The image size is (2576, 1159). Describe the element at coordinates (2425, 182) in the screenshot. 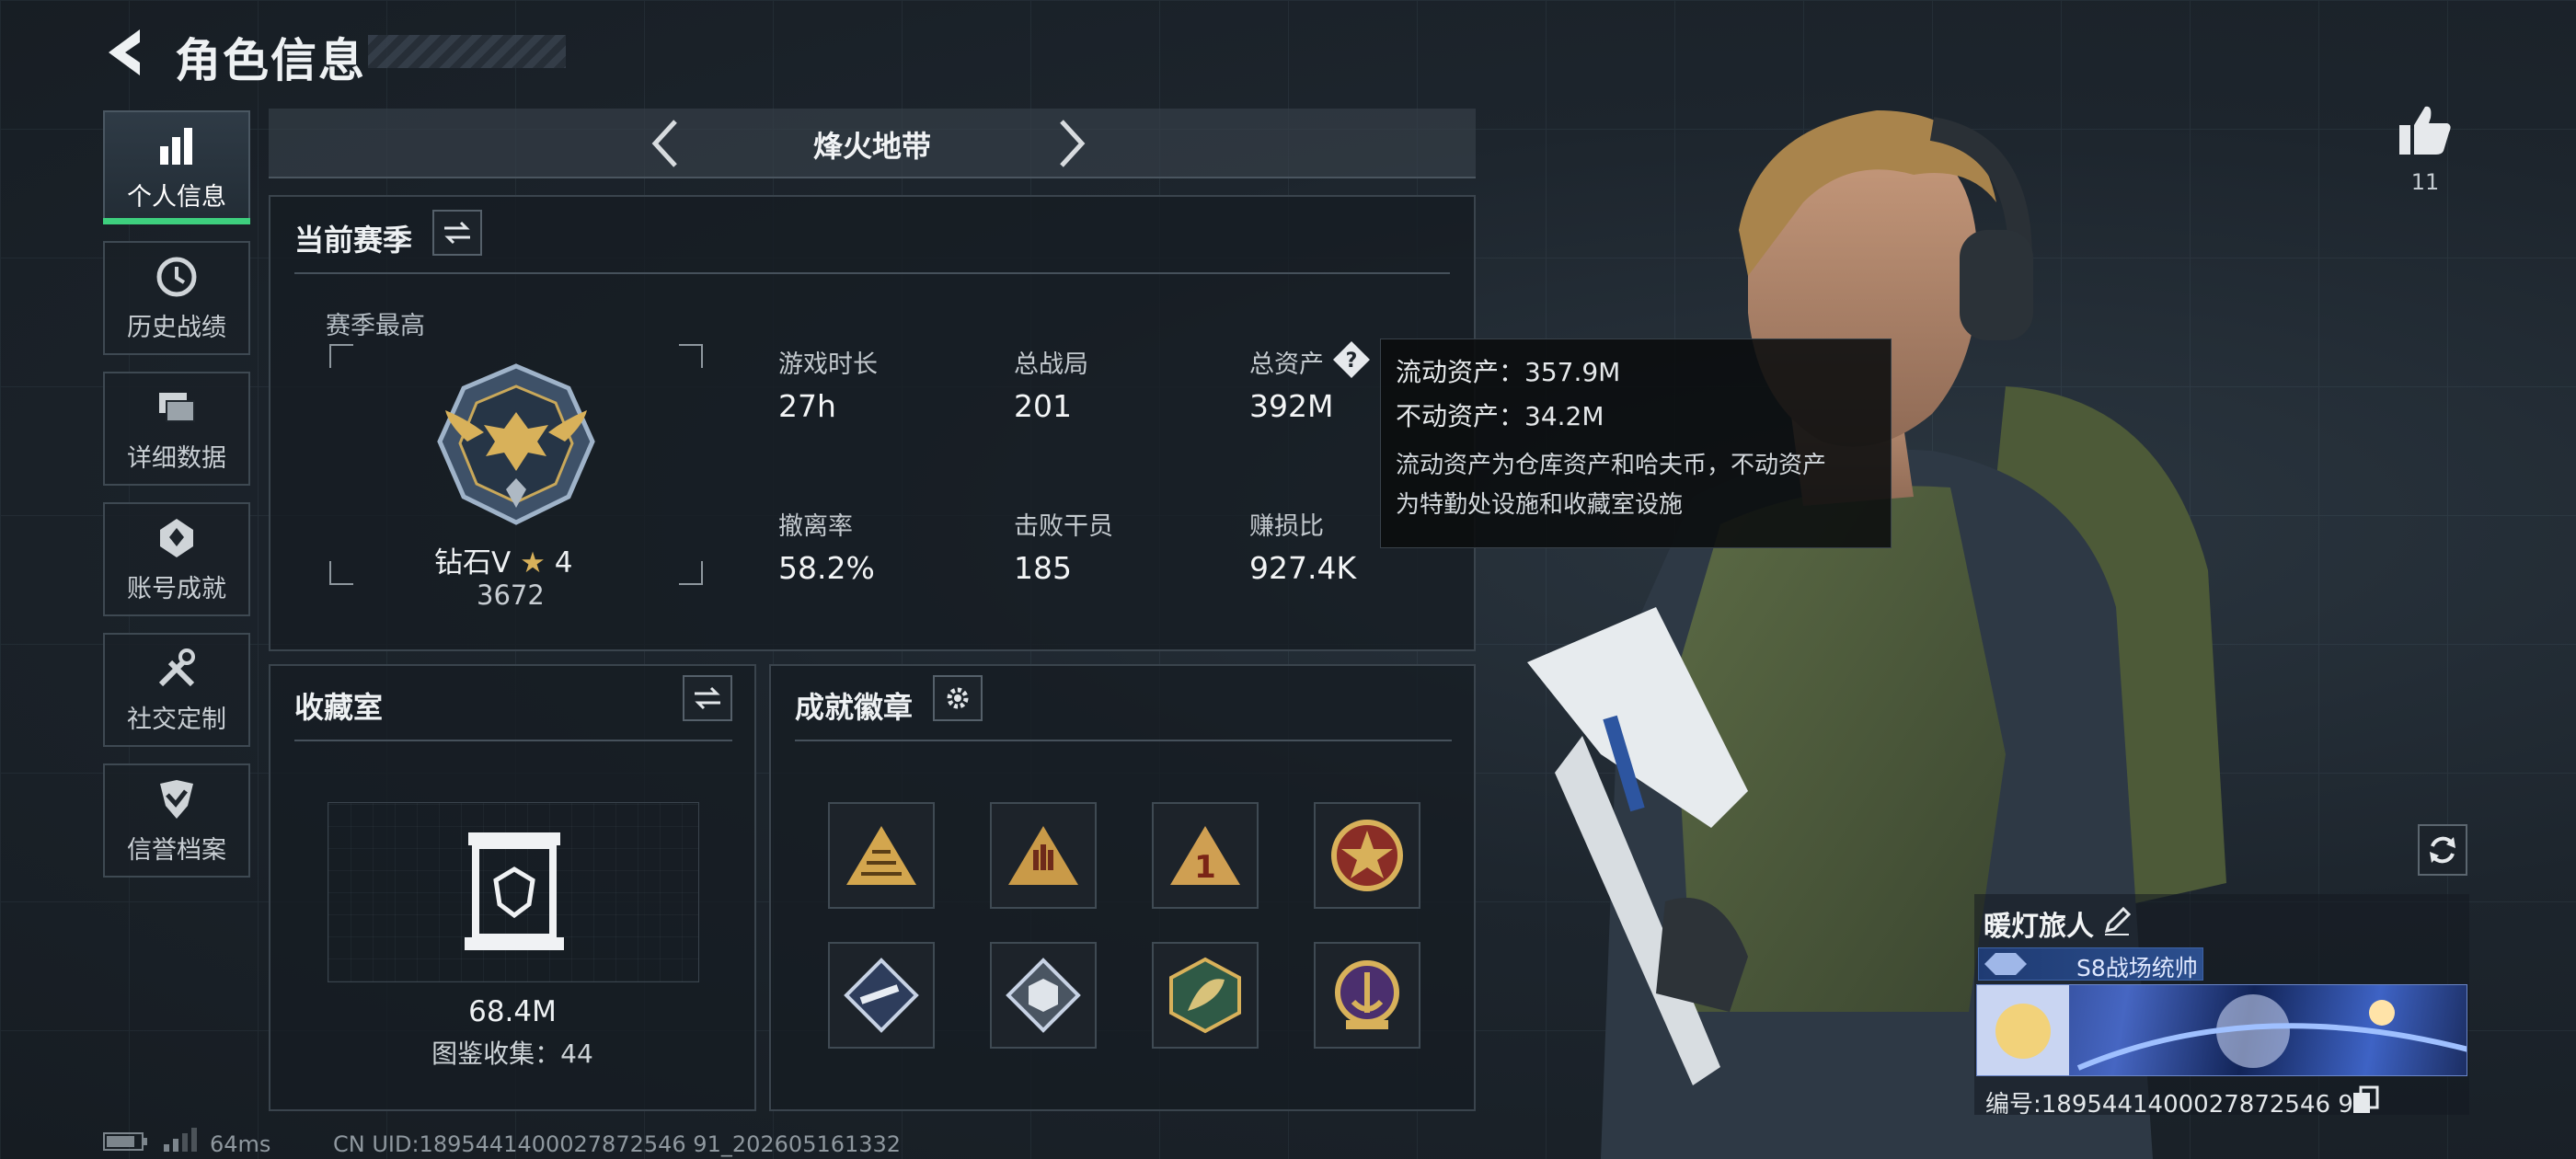

I see `like-count: 11` at that location.